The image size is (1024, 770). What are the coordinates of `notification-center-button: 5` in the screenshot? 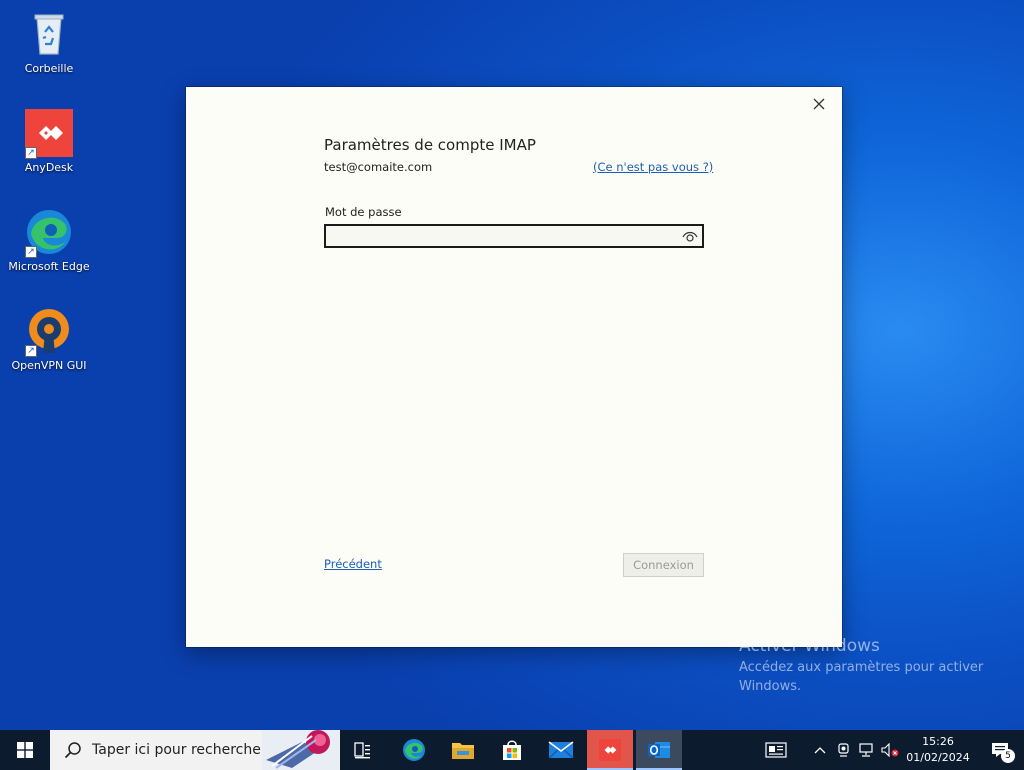 It's located at (1000, 750).